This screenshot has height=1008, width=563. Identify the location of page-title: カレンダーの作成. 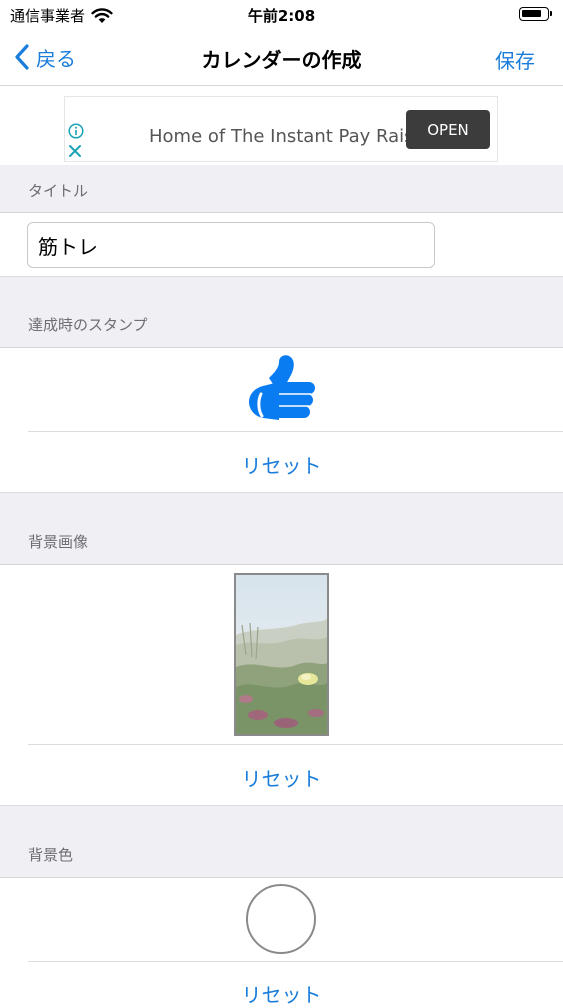
(281, 60).